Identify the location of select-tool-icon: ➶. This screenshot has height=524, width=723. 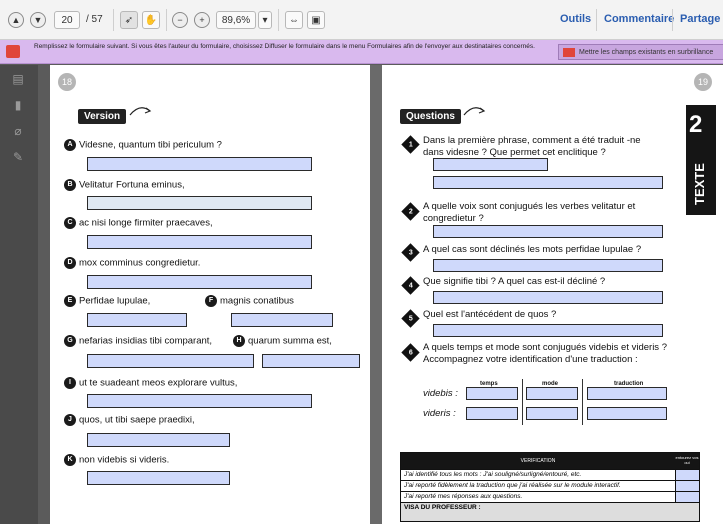
(129, 20).